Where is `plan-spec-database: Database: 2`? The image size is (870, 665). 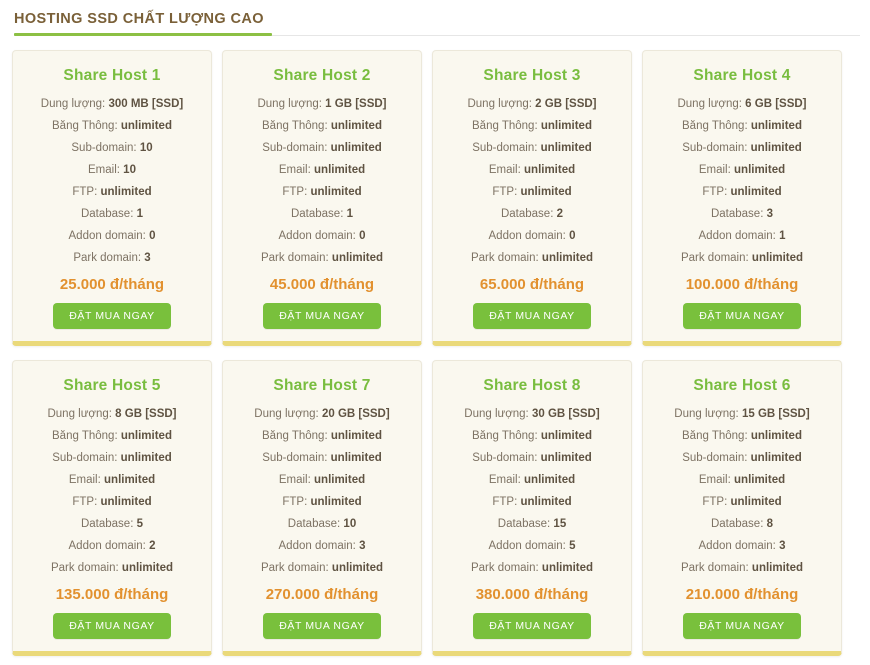
plan-spec-database: Database: 2 is located at coordinates (532, 214).